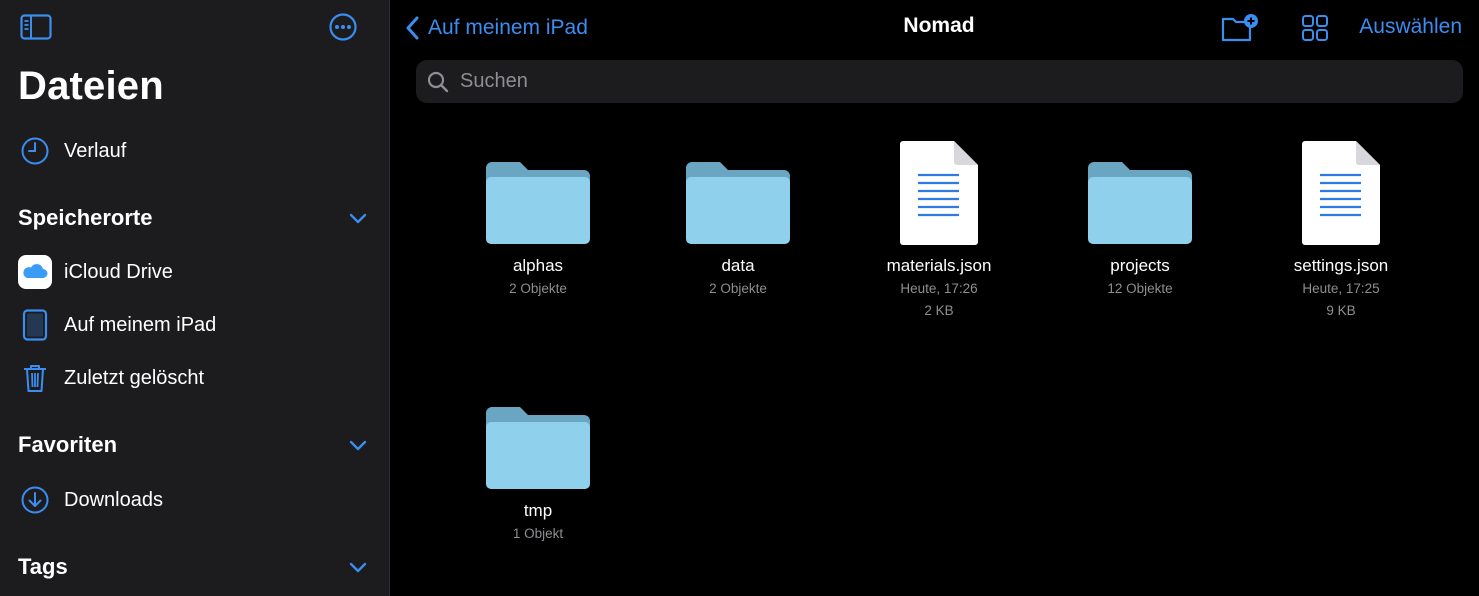 The height and width of the screenshot is (596, 1479). What do you see at coordinates (134, 377) in the screenshot?
I see `sidebar-item-label: Zuletzt gelöscht` at bounding box center [134, 377].